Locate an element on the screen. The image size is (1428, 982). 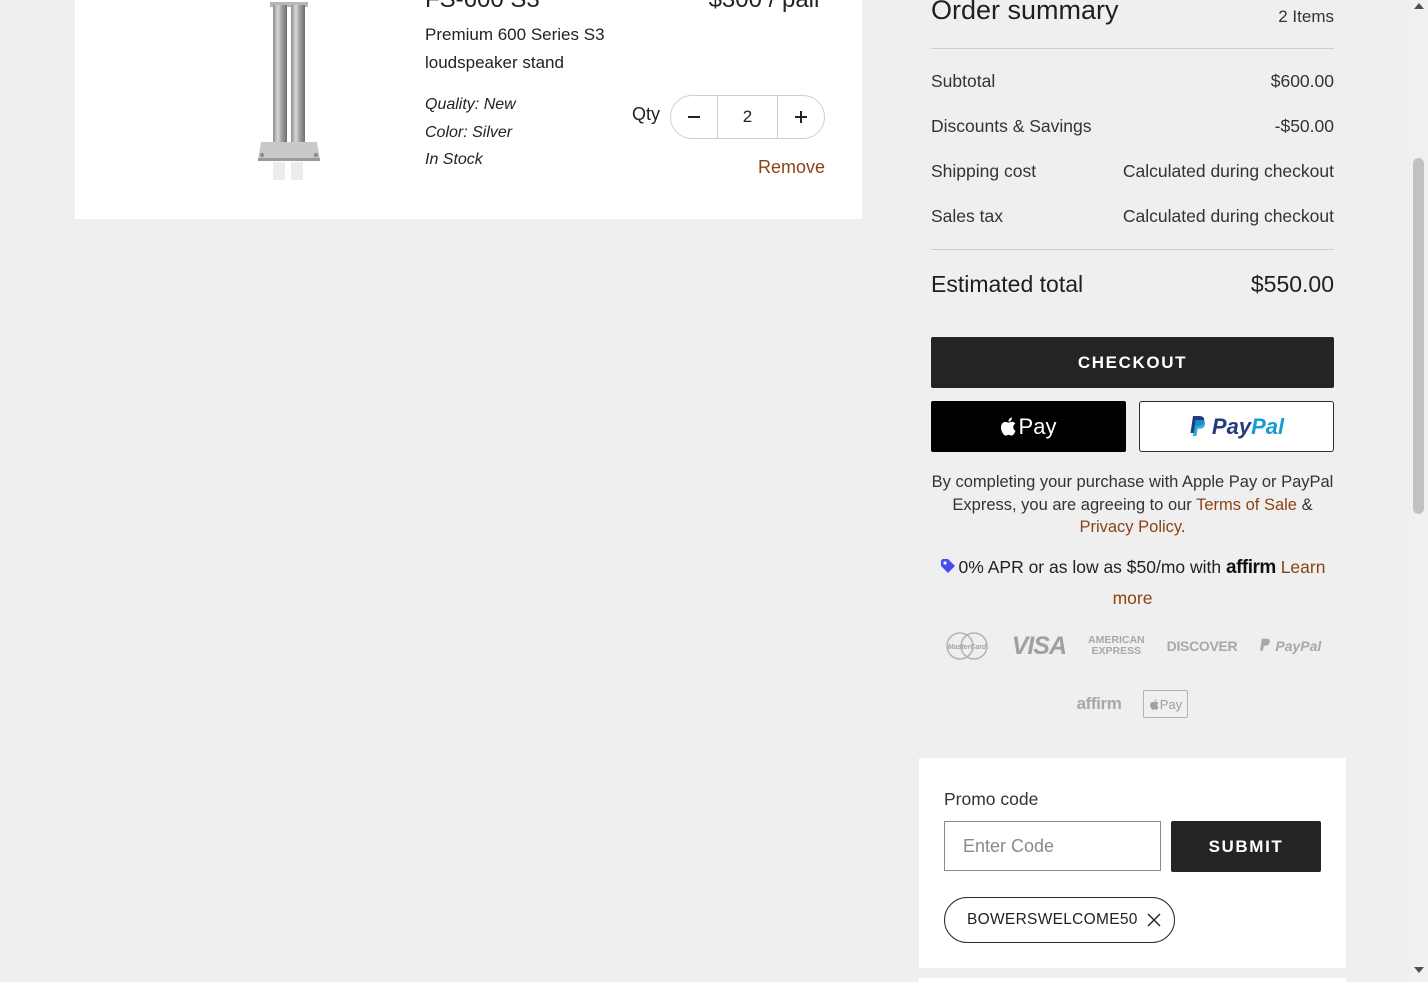
close-icon is located at coordinates (1154, 920).